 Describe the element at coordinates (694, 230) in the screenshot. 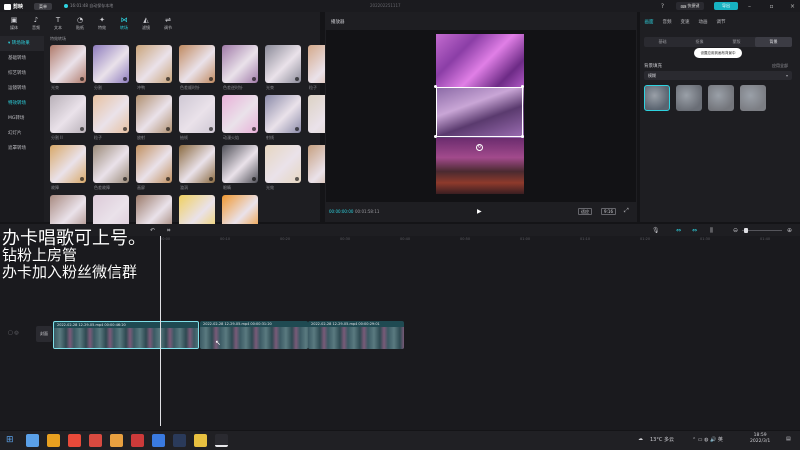

I see `snap-icon: ⇔` at that location.